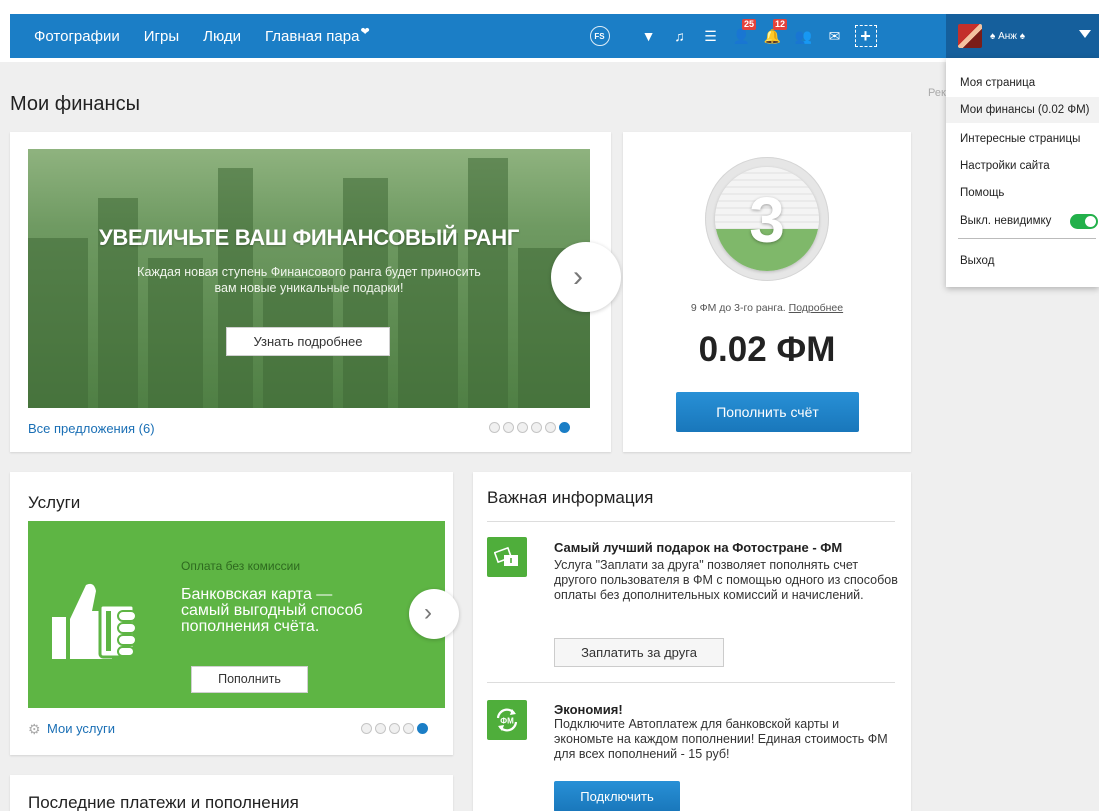 This screenshot has height=811, width=1099. Describe the element at coordinates (698, 547) in the screenshot. I see `info-item-heading: Самый лучший подарок на Фотостране - ФМ` at that location.